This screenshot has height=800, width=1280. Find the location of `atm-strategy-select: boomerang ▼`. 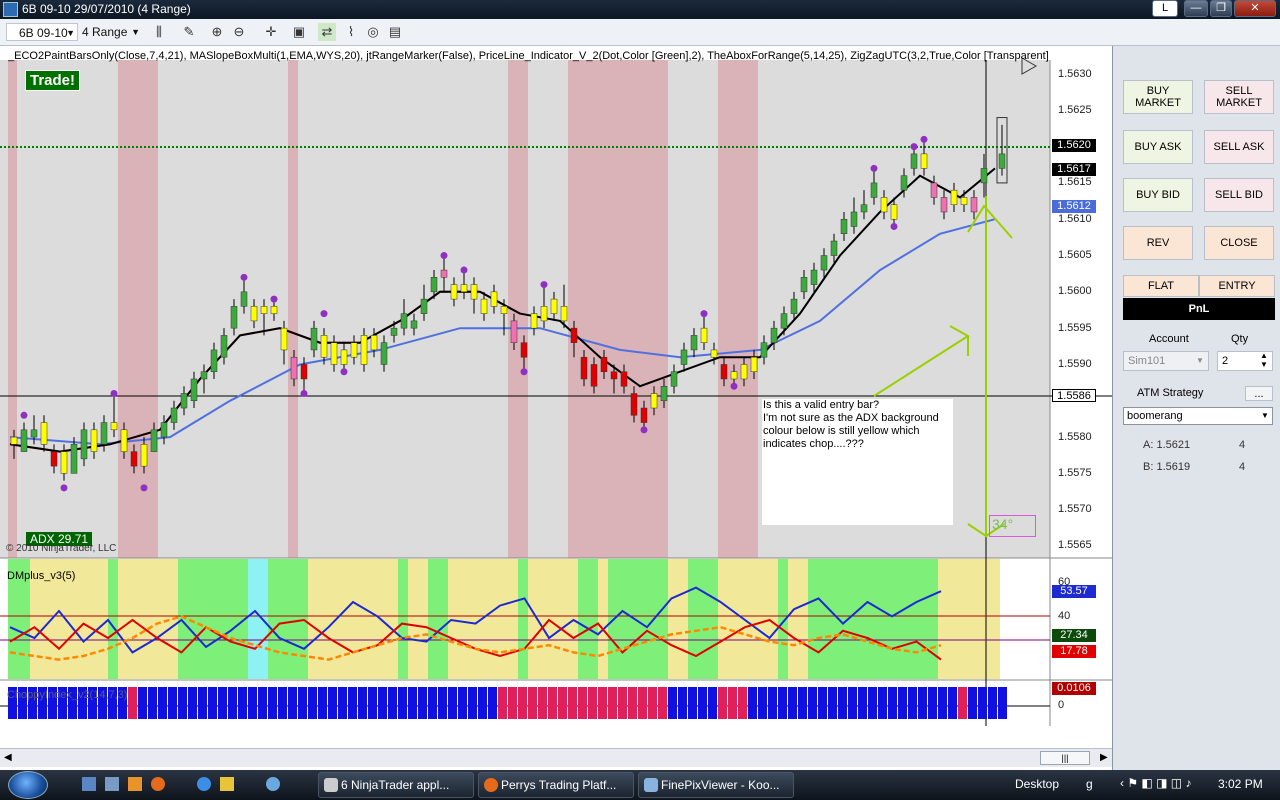

atm-strategy-select: boomerang ▼ is located at coordinates (1198, 416).